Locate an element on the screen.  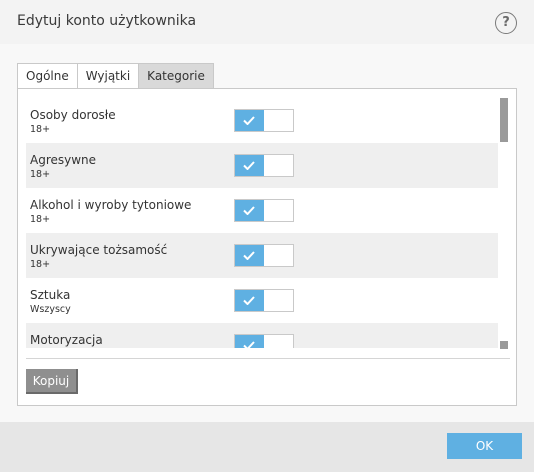
tab-exceptions: Wyjątki is located at coordinates (108, 76).